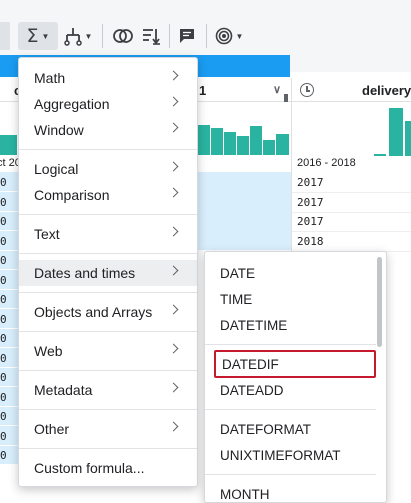 The height and width of the screenshot is (503, 411). What do you see at coordinates (72, 104) in the screenshot?
I see `menu-item-label: Aggregation` at bounding box center [72, 104].